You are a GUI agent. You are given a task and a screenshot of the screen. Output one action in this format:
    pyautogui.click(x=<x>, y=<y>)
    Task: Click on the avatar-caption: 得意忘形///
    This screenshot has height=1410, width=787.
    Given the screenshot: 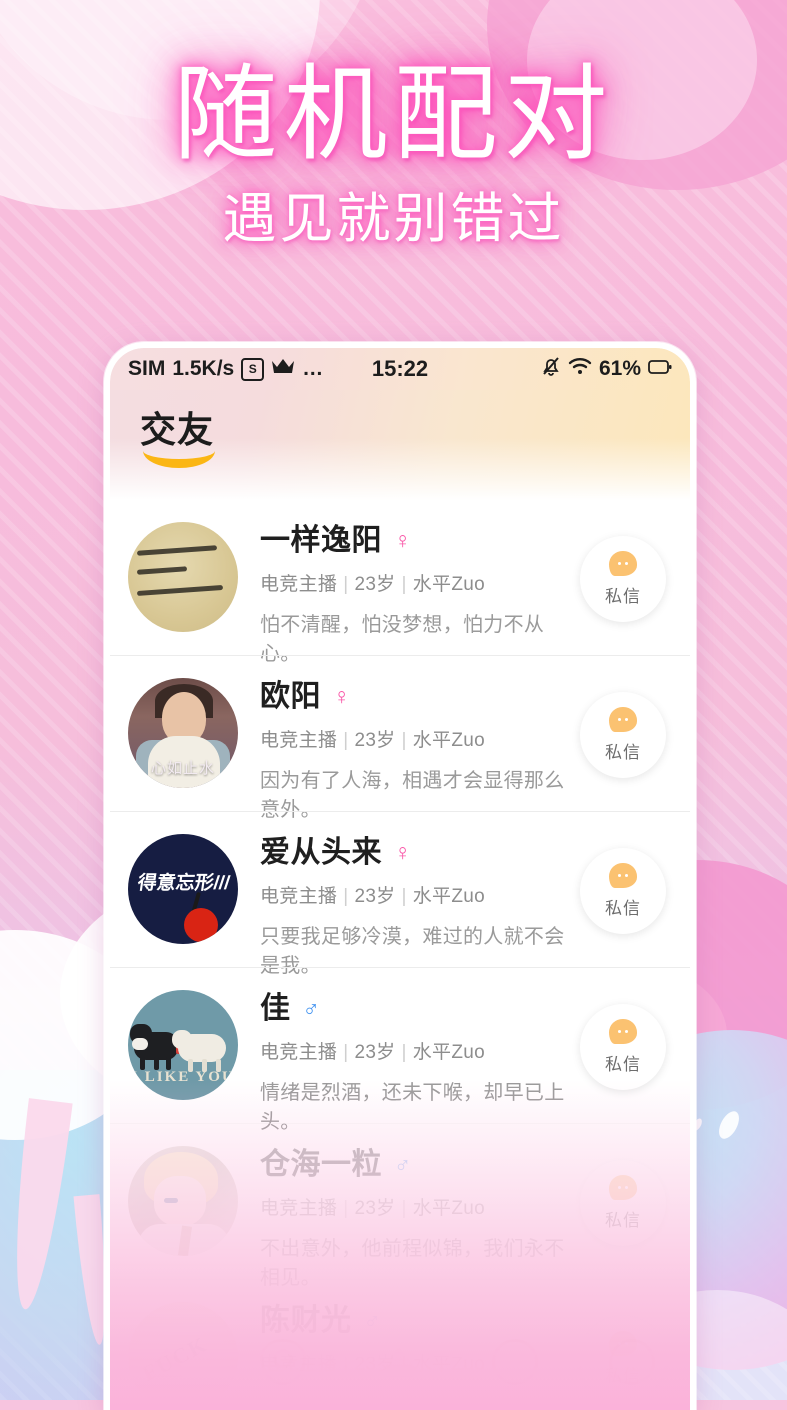 What is the action you would take?
    pyautogui.click(x=184, y=883)
    